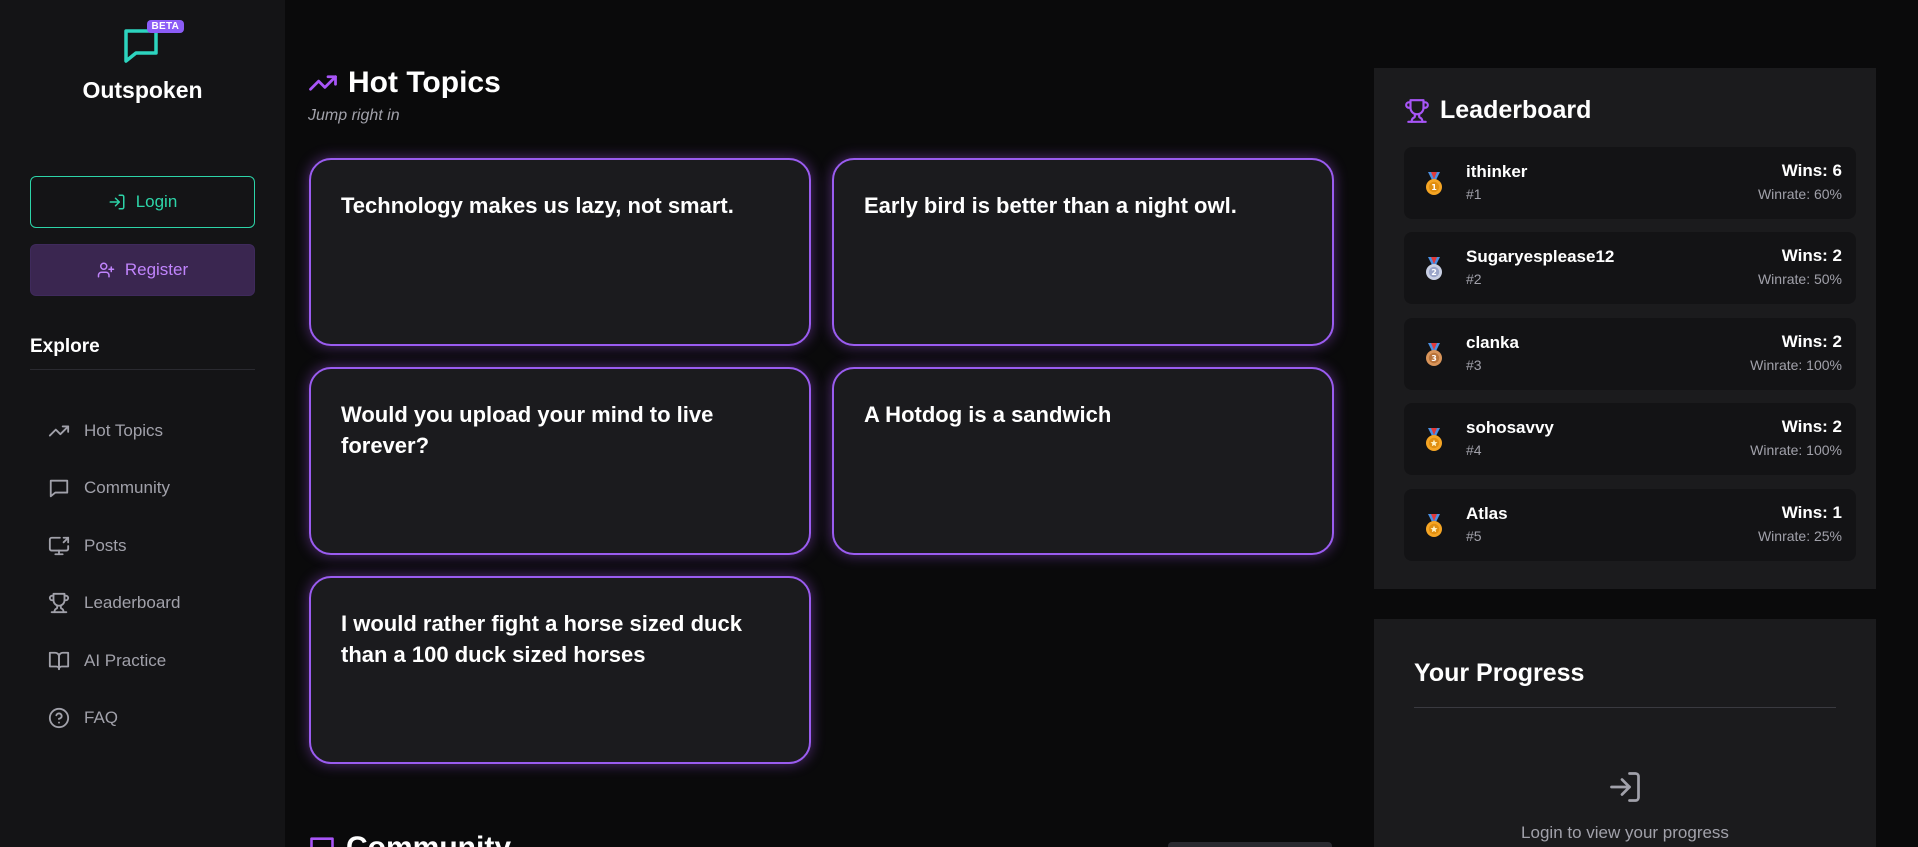  Describe the element at coordinates (1083, 252) in the screenshot. I see `topic-card: Early bird is better than a night owl.` at that location.